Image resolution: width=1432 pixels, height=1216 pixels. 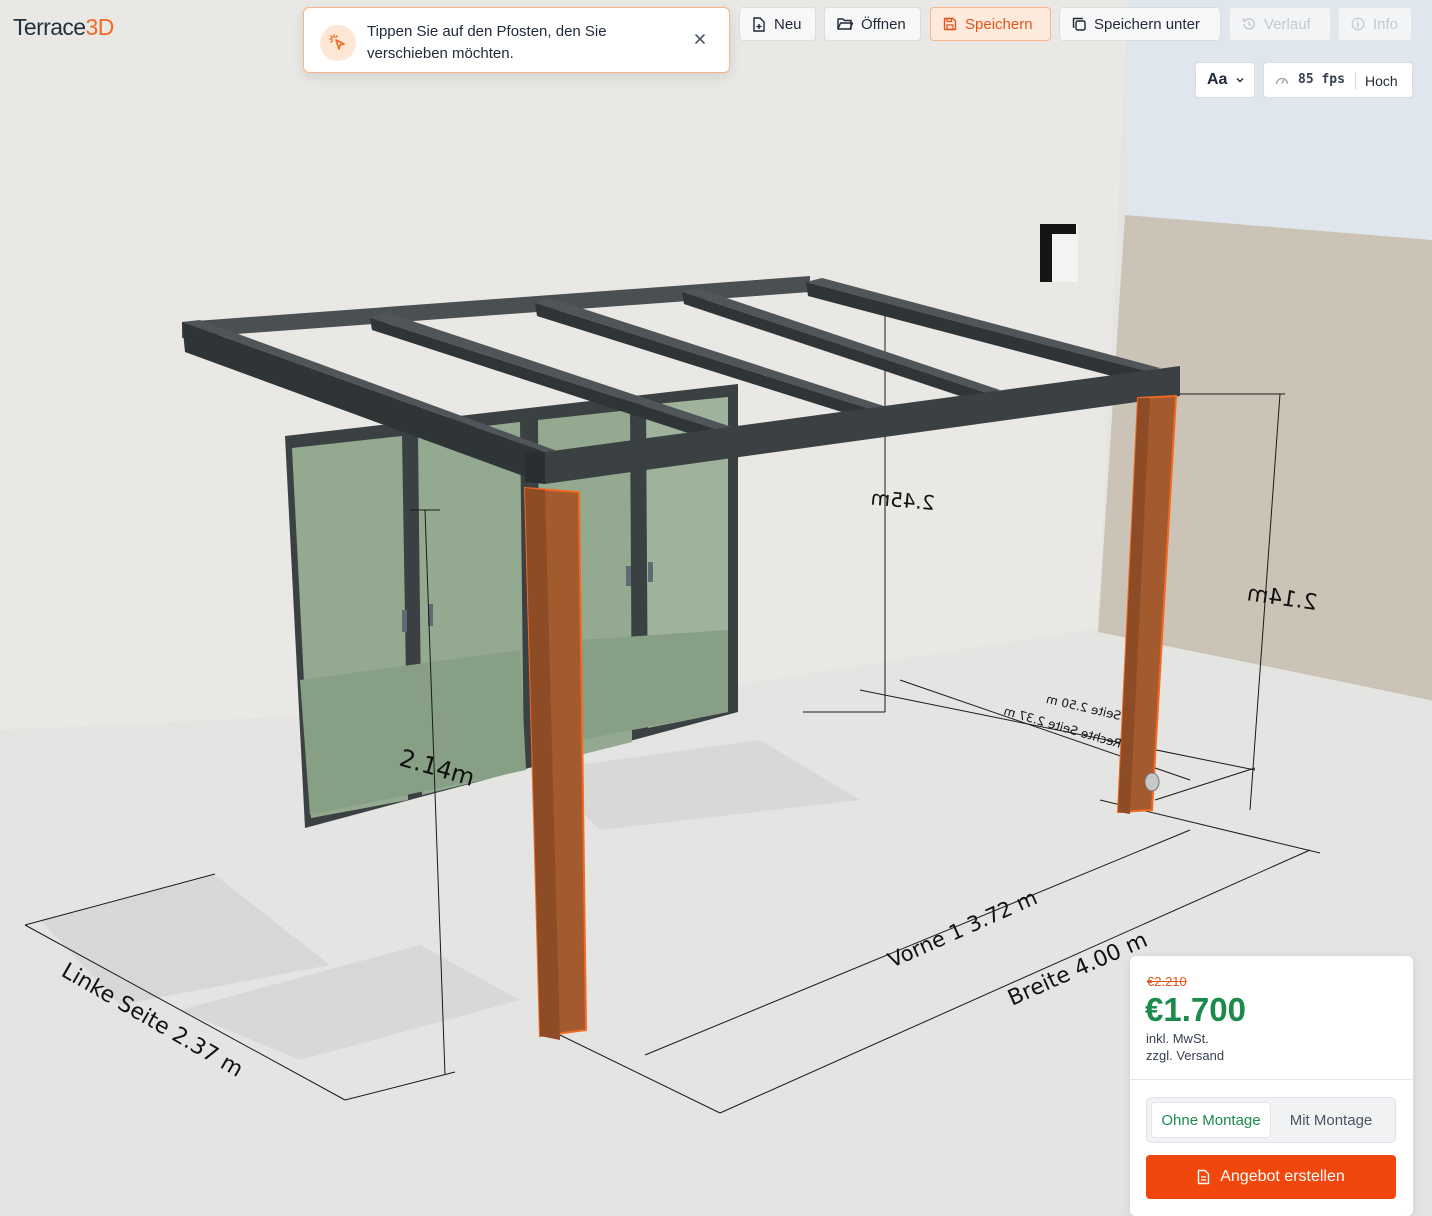 I want to click on close-icon, so click(x=700, y=39).